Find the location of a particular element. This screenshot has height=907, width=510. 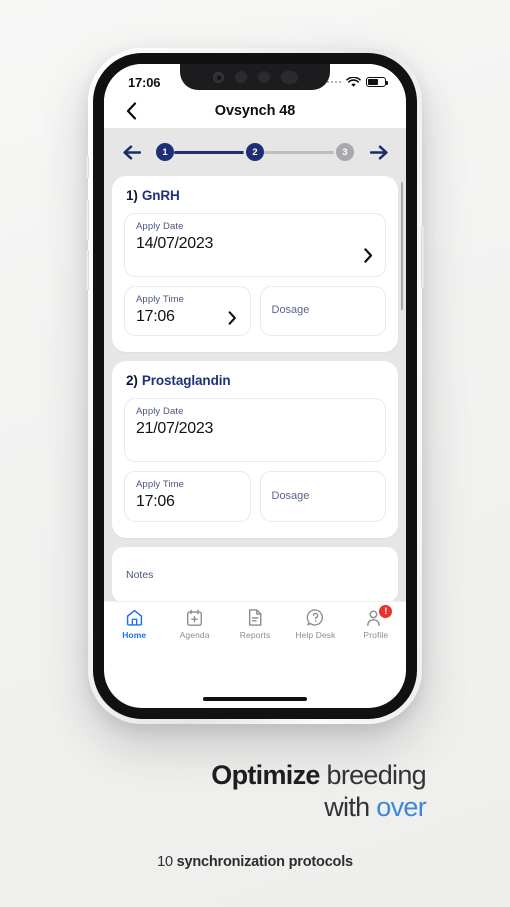

vertical-scrollbar is located at coordinates (401, 246).